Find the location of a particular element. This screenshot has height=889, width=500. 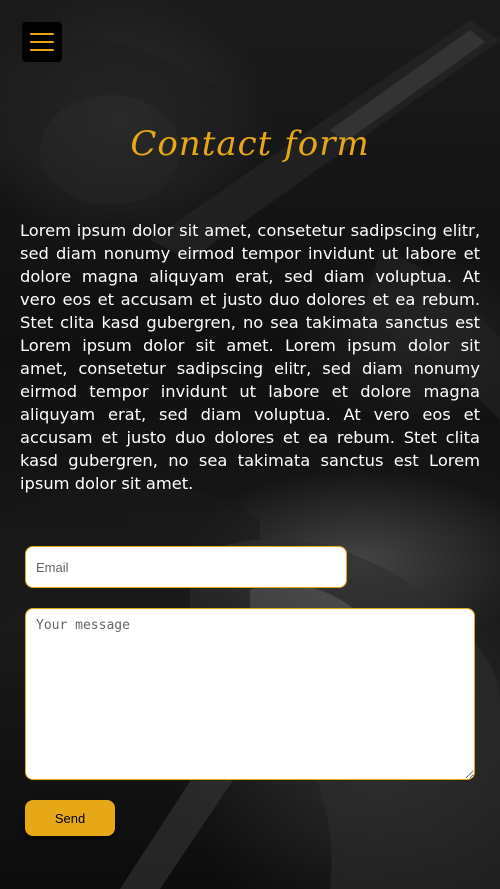

email-field is located at coordinates (186, 567).